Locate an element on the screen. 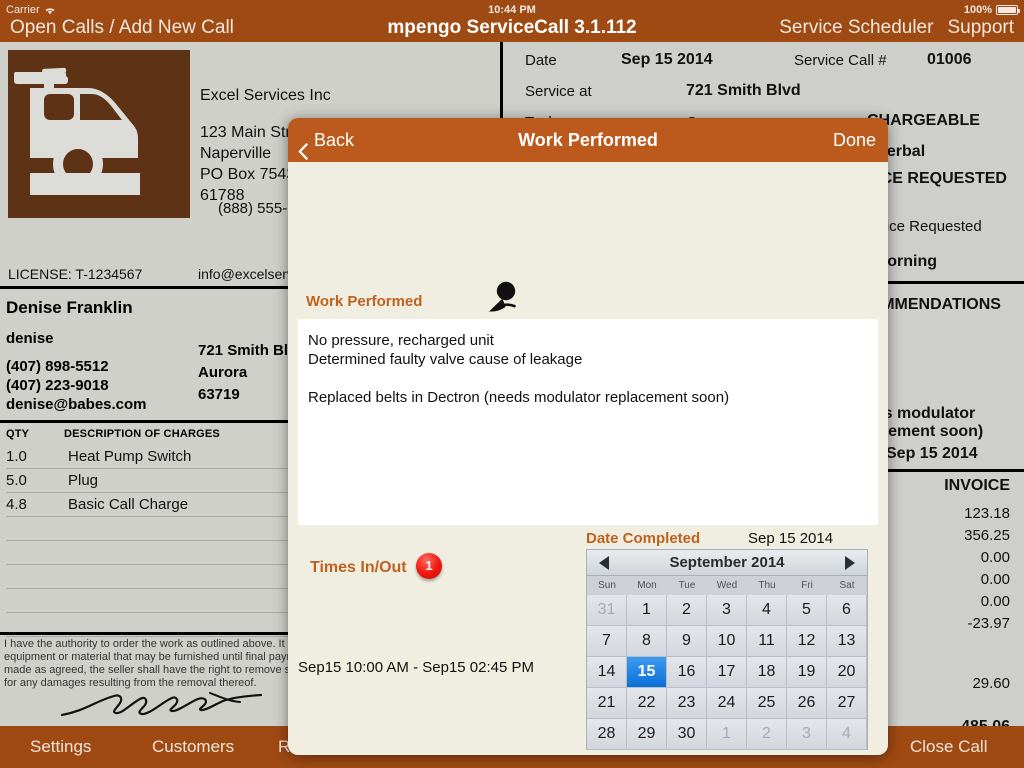 Image resolution: width=1024 pixels, height=768 pixels. divider-invoice-top is located at coordinates (946, 470).